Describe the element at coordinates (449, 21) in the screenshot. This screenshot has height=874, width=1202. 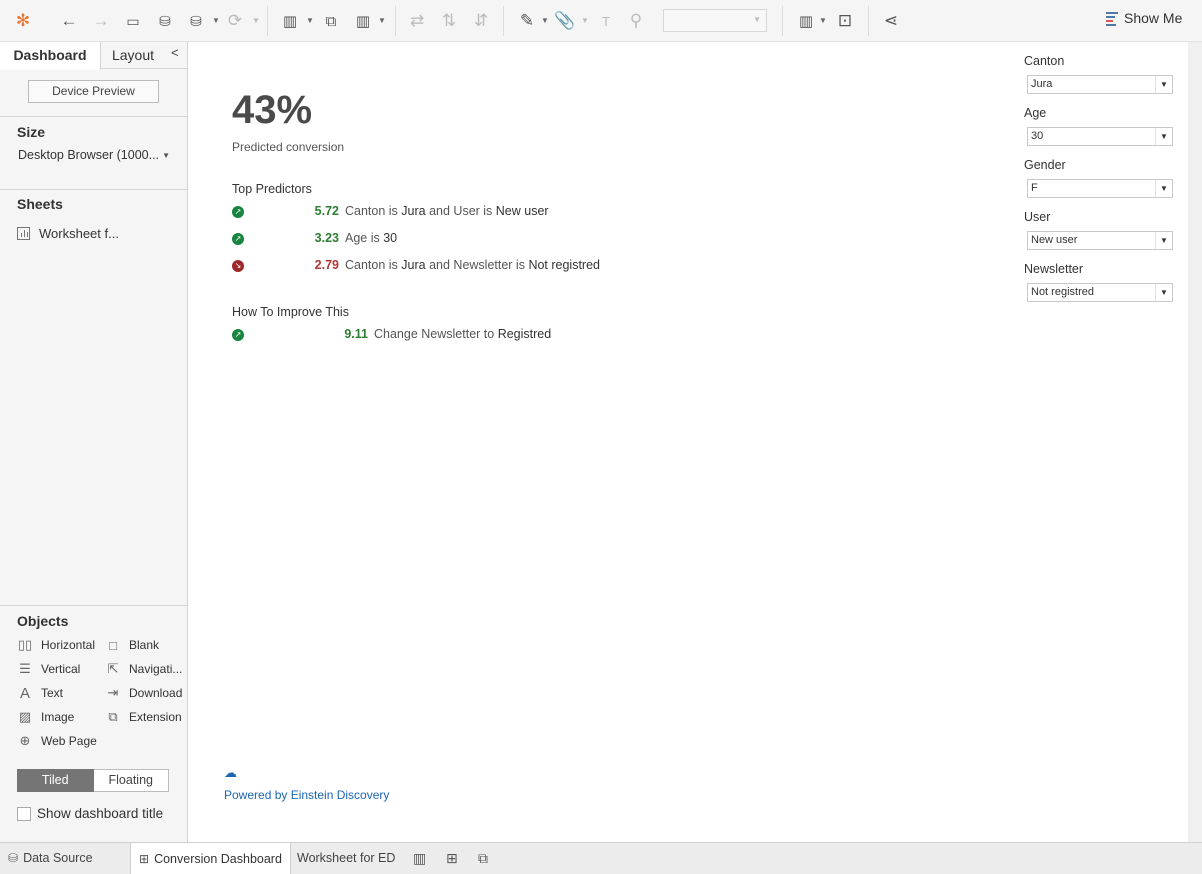
I see `sort-ascending-icon: ⇅` at that location.